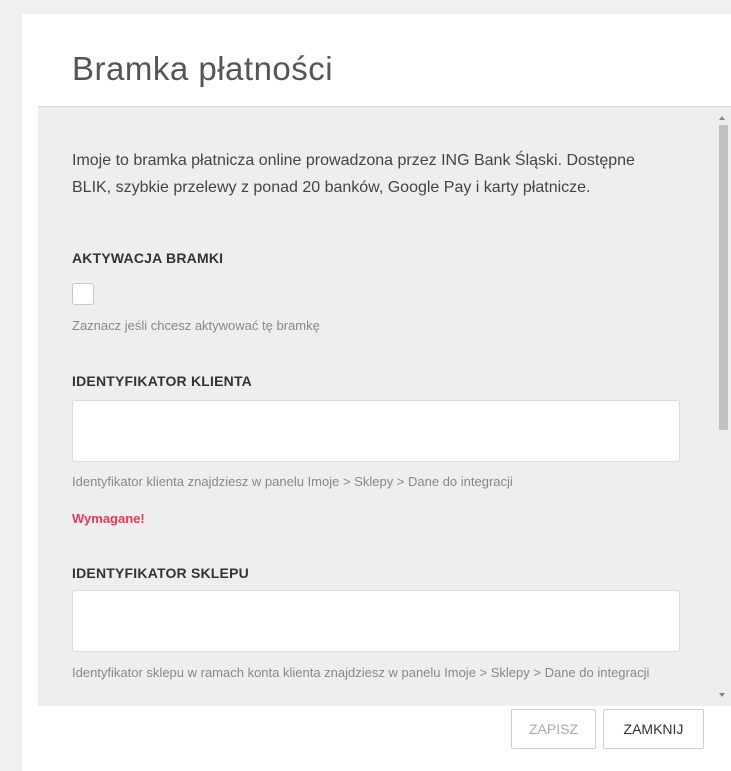 Image resolution: width=731 pixels, height=771 pixels. Describe the element at coordinates (83, 294) in the screenshot. I see `activation-checkbox` at that location.